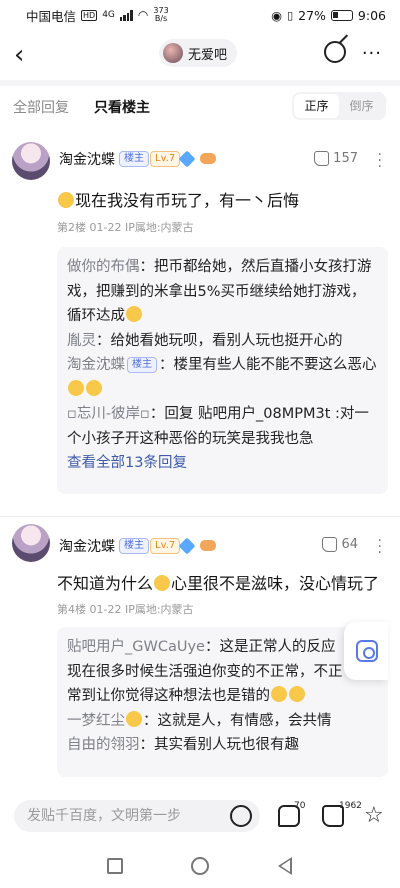 This screenshot has height=888, width=400. Describe the element at coordinates (361, 106) in the screenshot. I see `sort-desc-button: 倒序` at that location.